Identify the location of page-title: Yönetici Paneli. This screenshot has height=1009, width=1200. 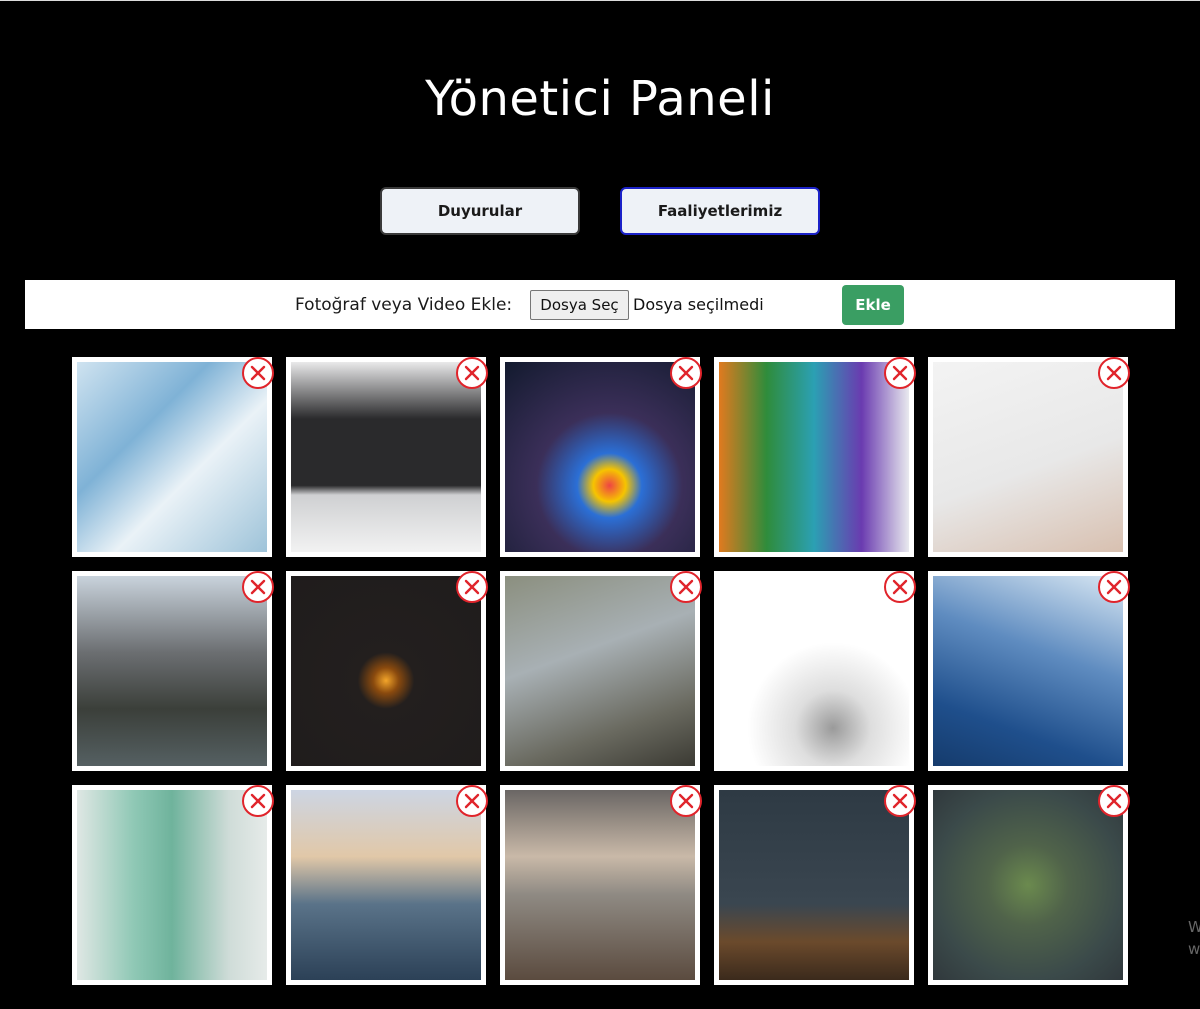
(600, 99).